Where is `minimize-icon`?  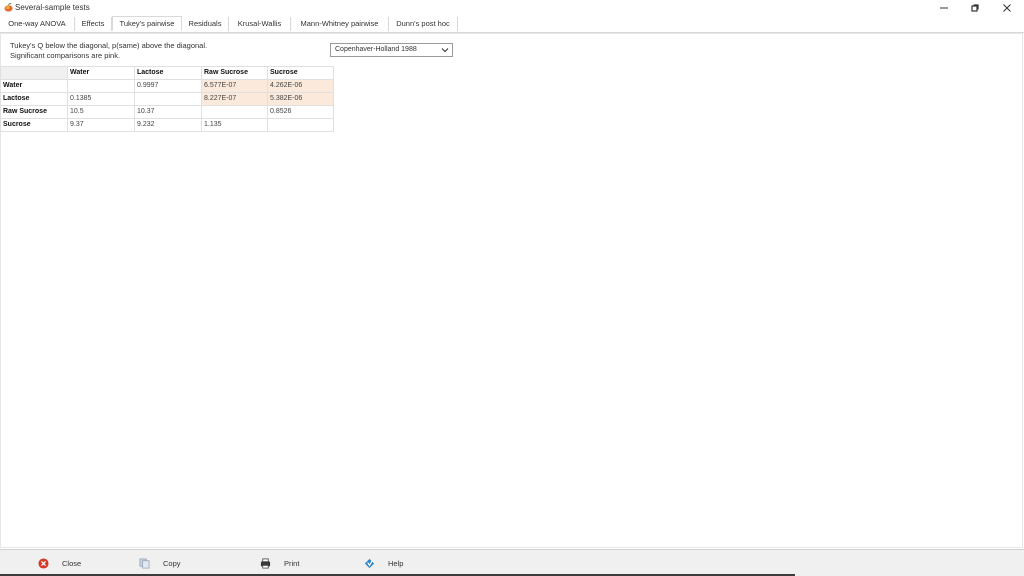
minimize-icon is located at coordinates (944, 8).